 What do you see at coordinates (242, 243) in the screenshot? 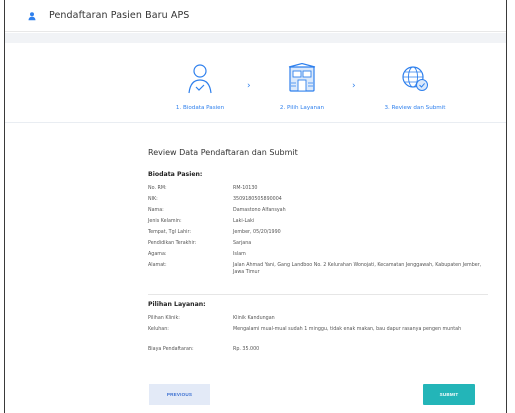
I see `field-value: Sarjana` at bounding box center [242, 243].